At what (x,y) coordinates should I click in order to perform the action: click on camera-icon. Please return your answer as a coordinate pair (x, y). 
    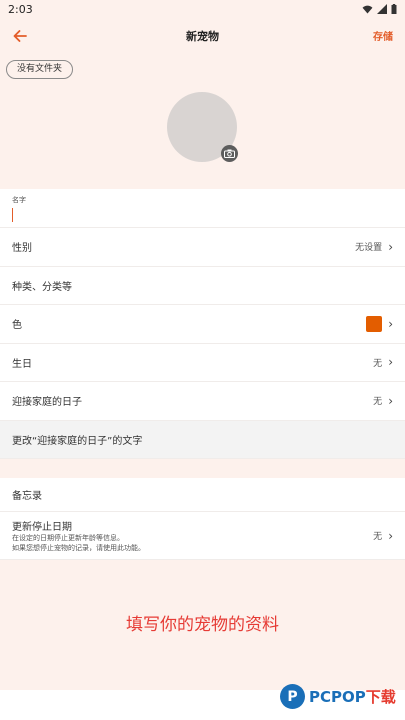
    Looking at the image, I should click on (229, 153).